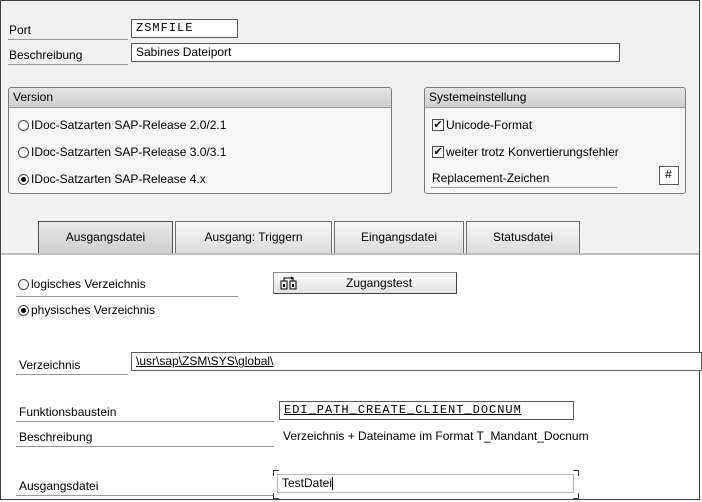  I want to click on directory-field: \usr\sap\ZSM\SYS\global\, so click(416, 361).